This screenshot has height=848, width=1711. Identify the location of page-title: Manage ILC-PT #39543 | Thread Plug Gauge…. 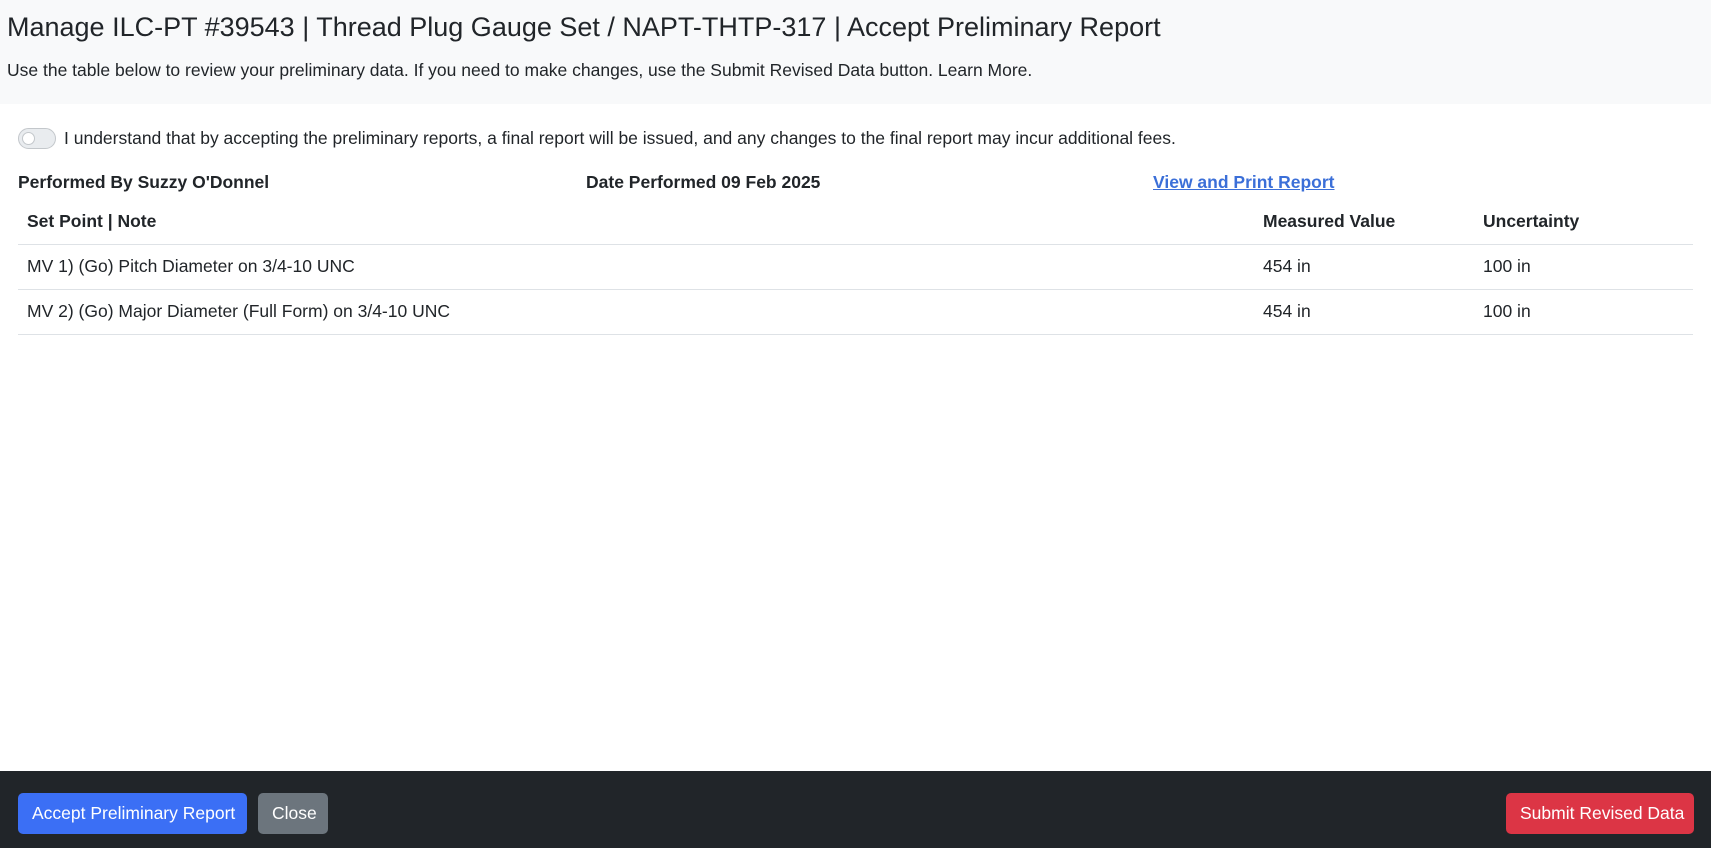
(584, 27).